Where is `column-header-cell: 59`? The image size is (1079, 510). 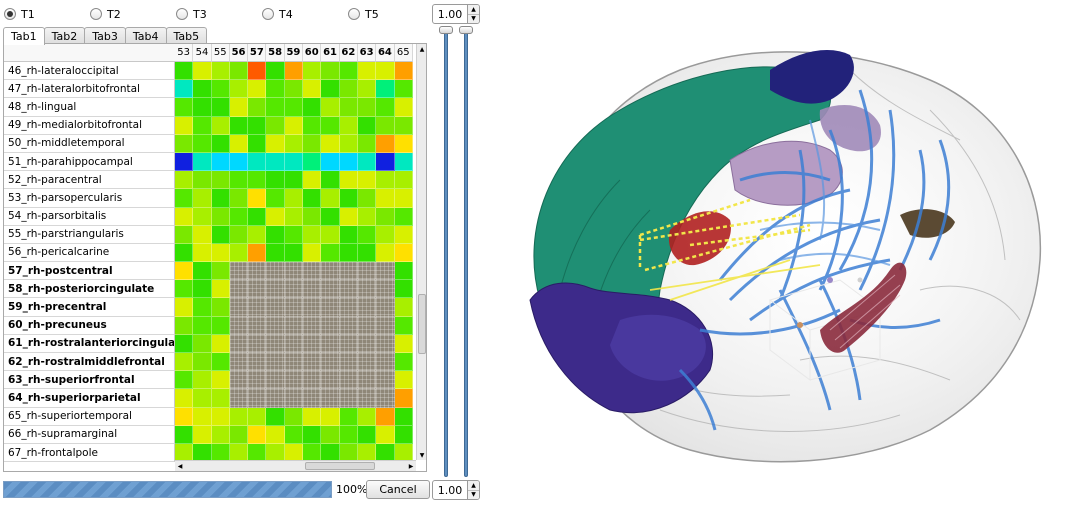 column-header-cell: 59 is located at coordinates (294, 53).